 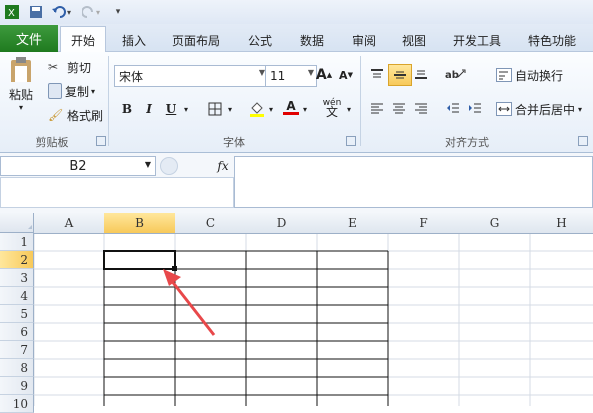 I want to click on row-header-1: 1, so click(x=17, y=242).